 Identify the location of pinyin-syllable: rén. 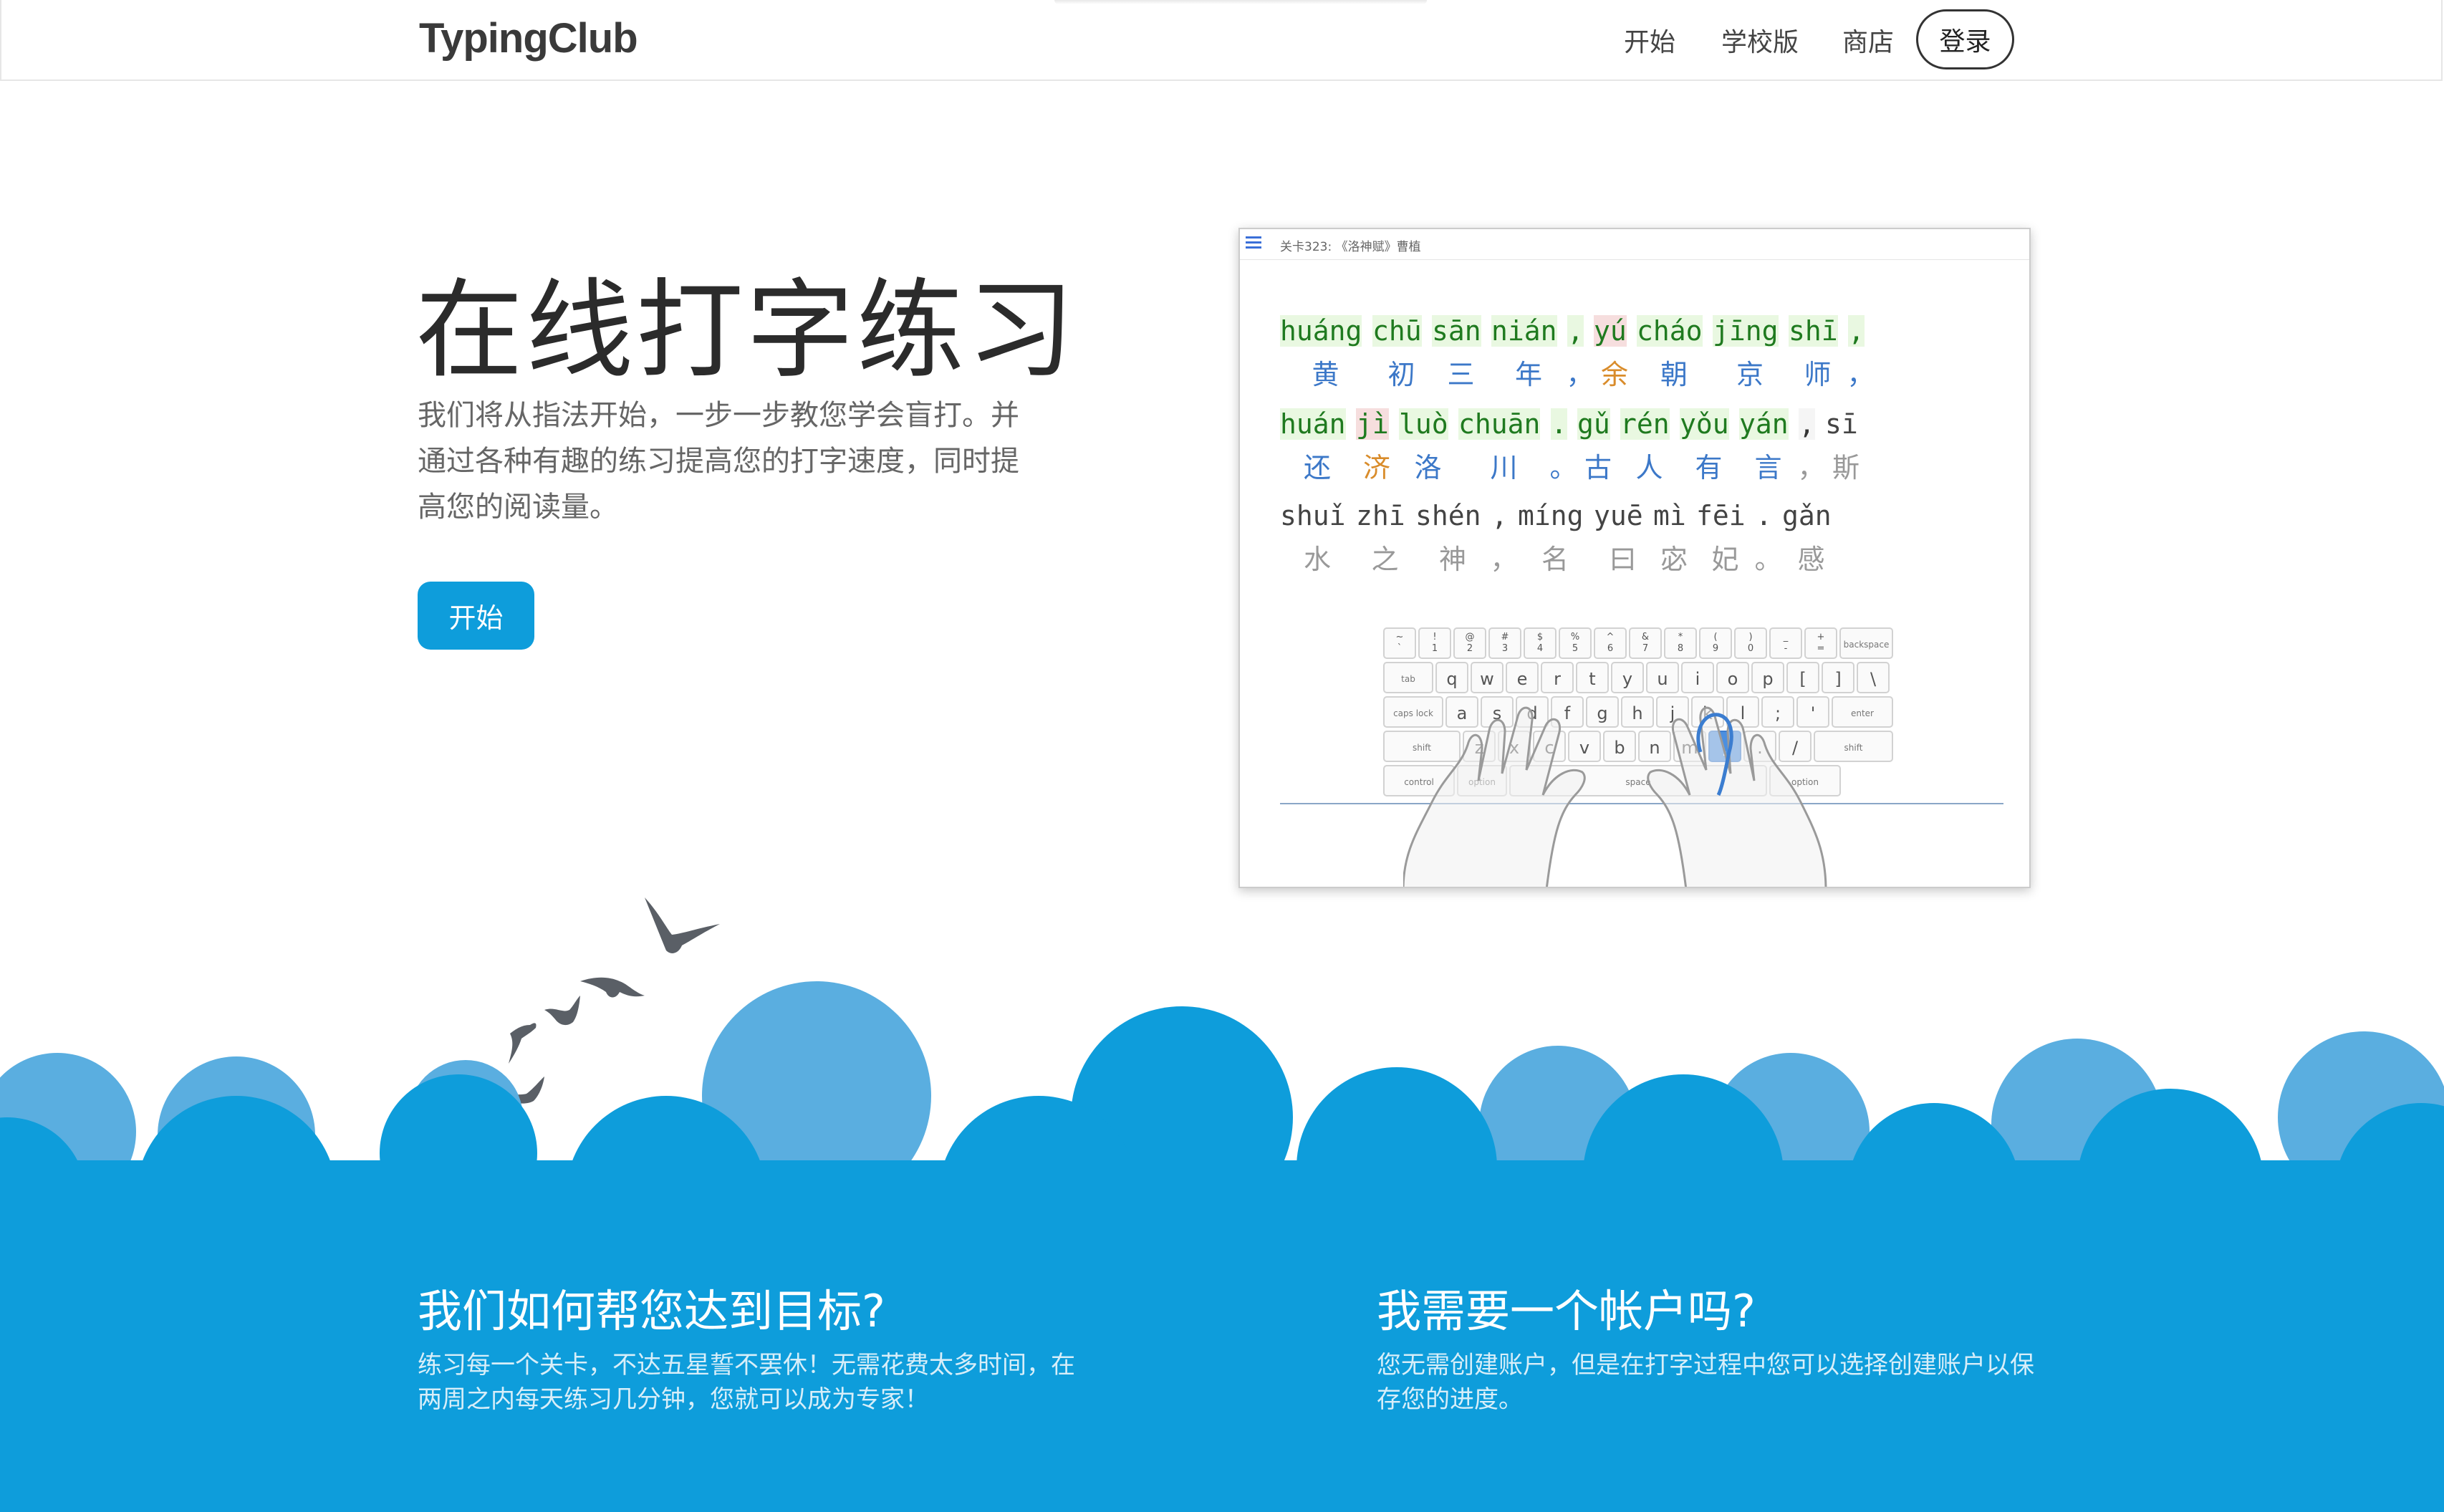
(1645, 424).